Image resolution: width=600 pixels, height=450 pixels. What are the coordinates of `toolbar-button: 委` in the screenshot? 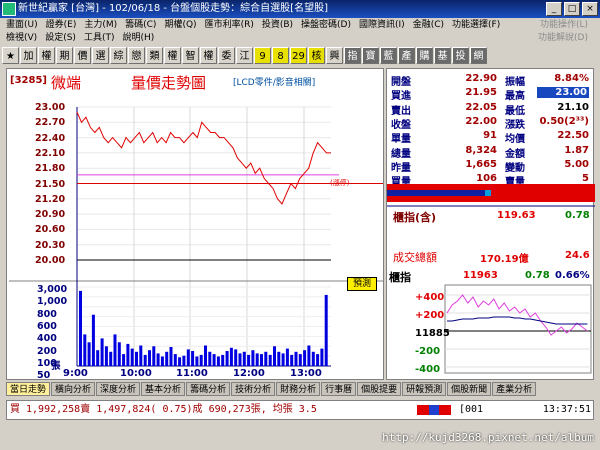 It's located at (226, 55).